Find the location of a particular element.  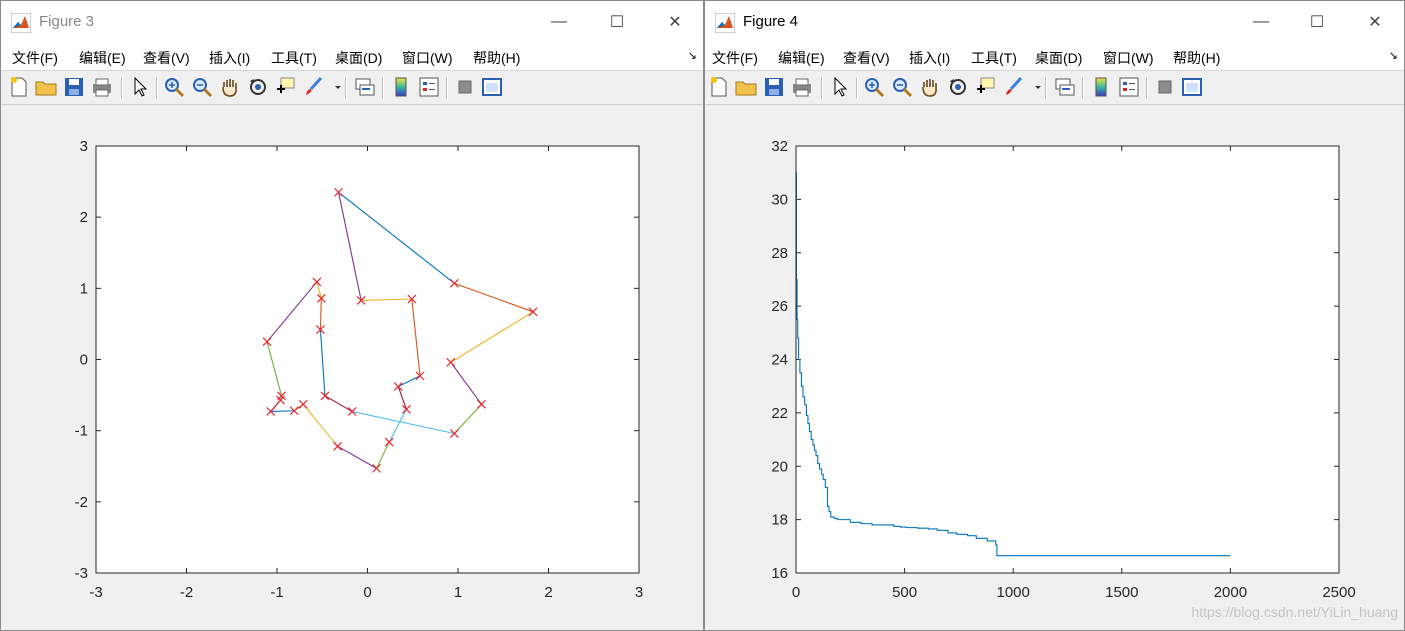

printer-icon is located at coordinates (102, 87).